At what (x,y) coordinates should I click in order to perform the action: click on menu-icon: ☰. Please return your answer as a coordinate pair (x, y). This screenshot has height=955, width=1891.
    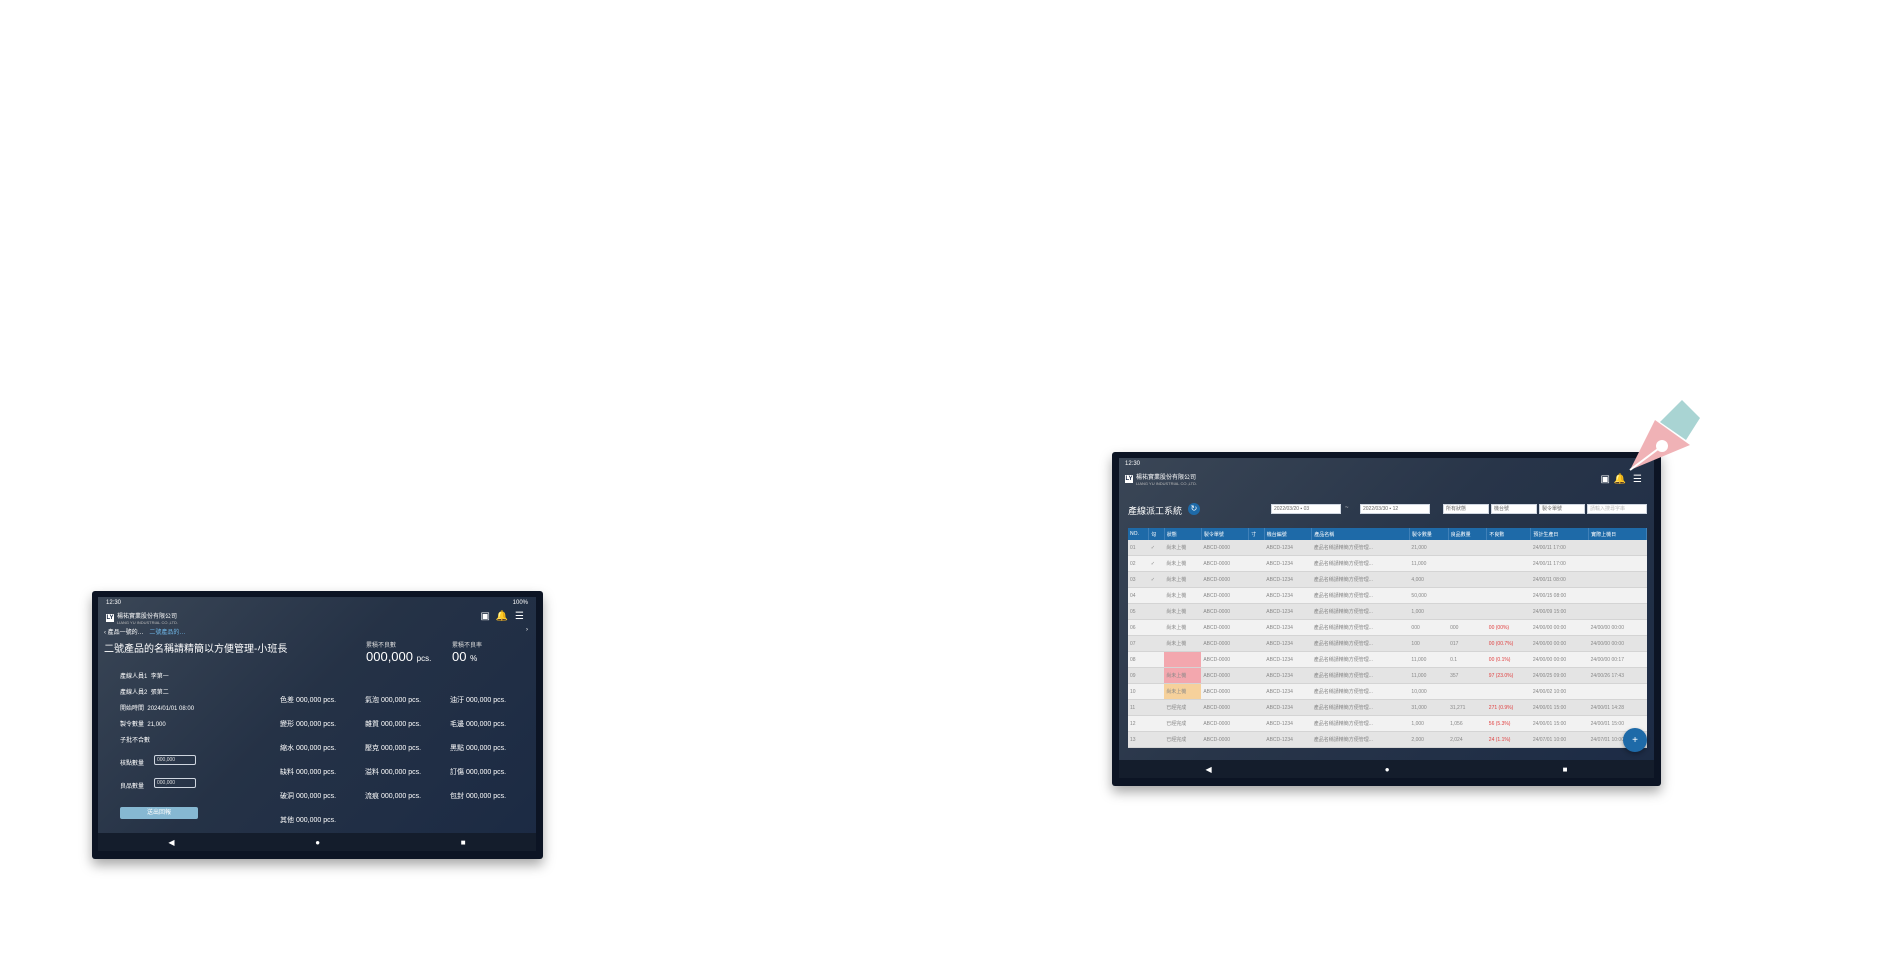
    Looking at the image, I should click on (519, 616).